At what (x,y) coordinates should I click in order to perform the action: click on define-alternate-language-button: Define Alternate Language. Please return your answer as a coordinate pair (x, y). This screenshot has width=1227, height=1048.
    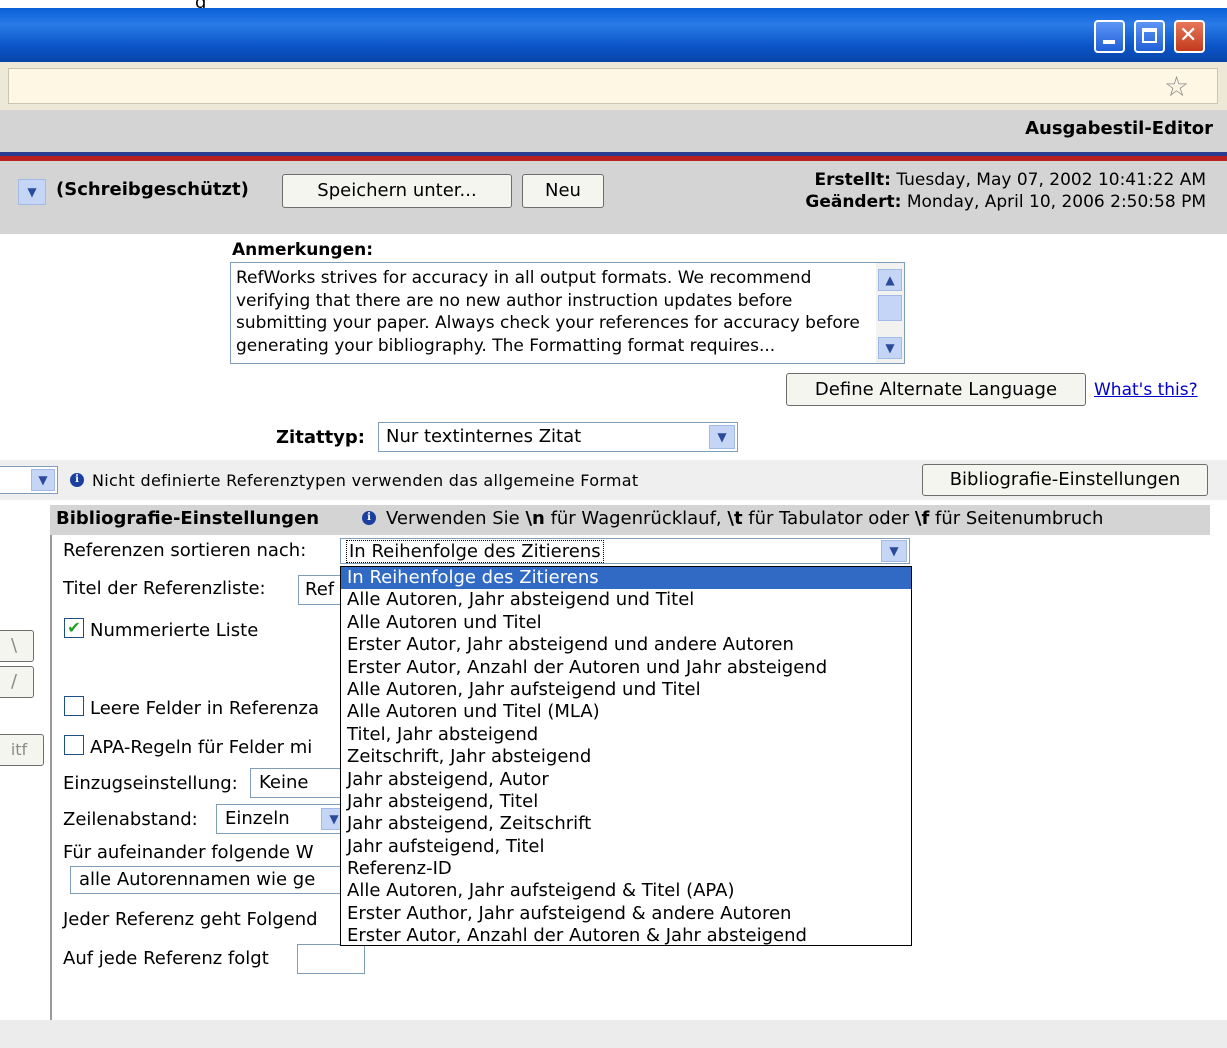
    Looking at the image, I should click on (936, 389).